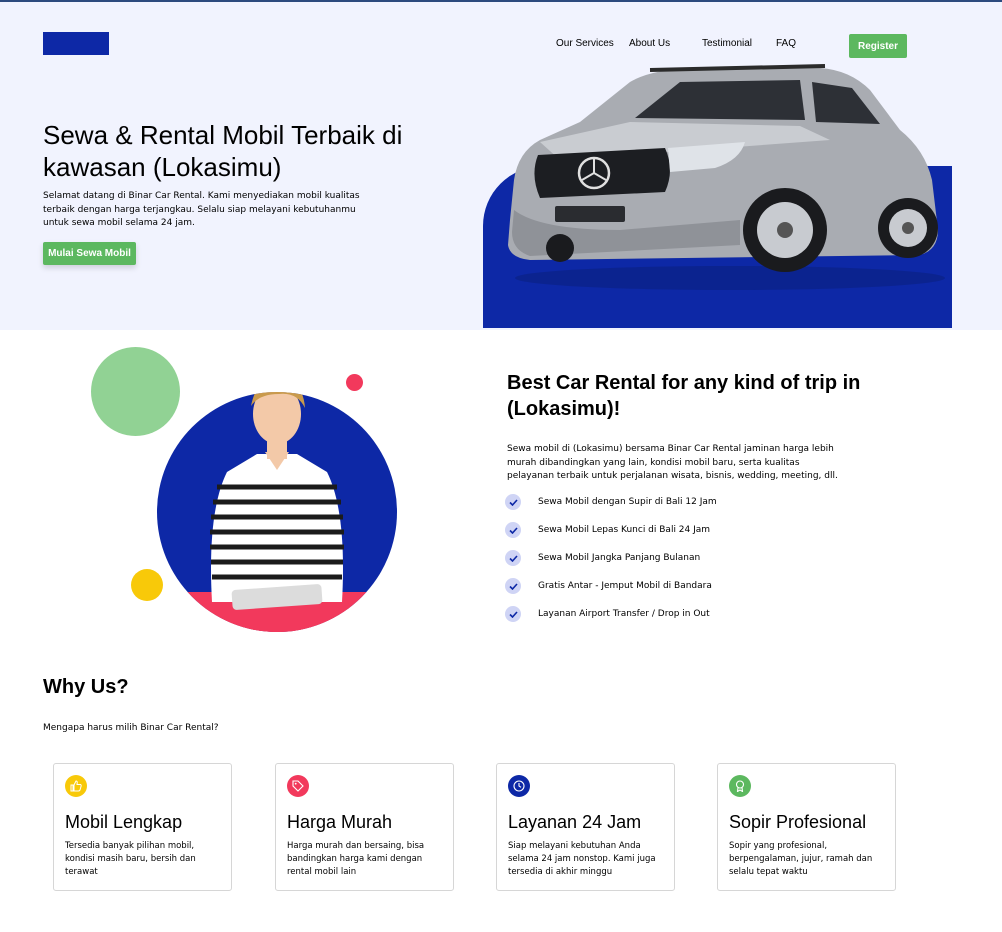 Image resolution: width=1002 pixels, height=932 pixels. I want to click on nav-our-services: Our Services, so click(585, 43).